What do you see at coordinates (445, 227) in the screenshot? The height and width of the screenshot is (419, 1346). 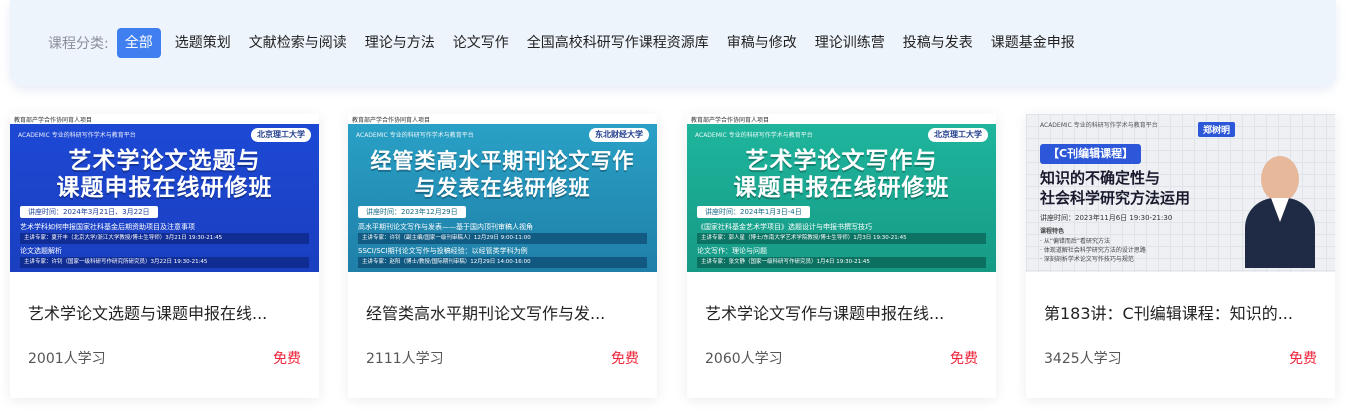 I see `thumb-line-1: 高水平期刊论文写作与发表——基于国内顶刊审稿人视角` at bounding box center [445, 227].